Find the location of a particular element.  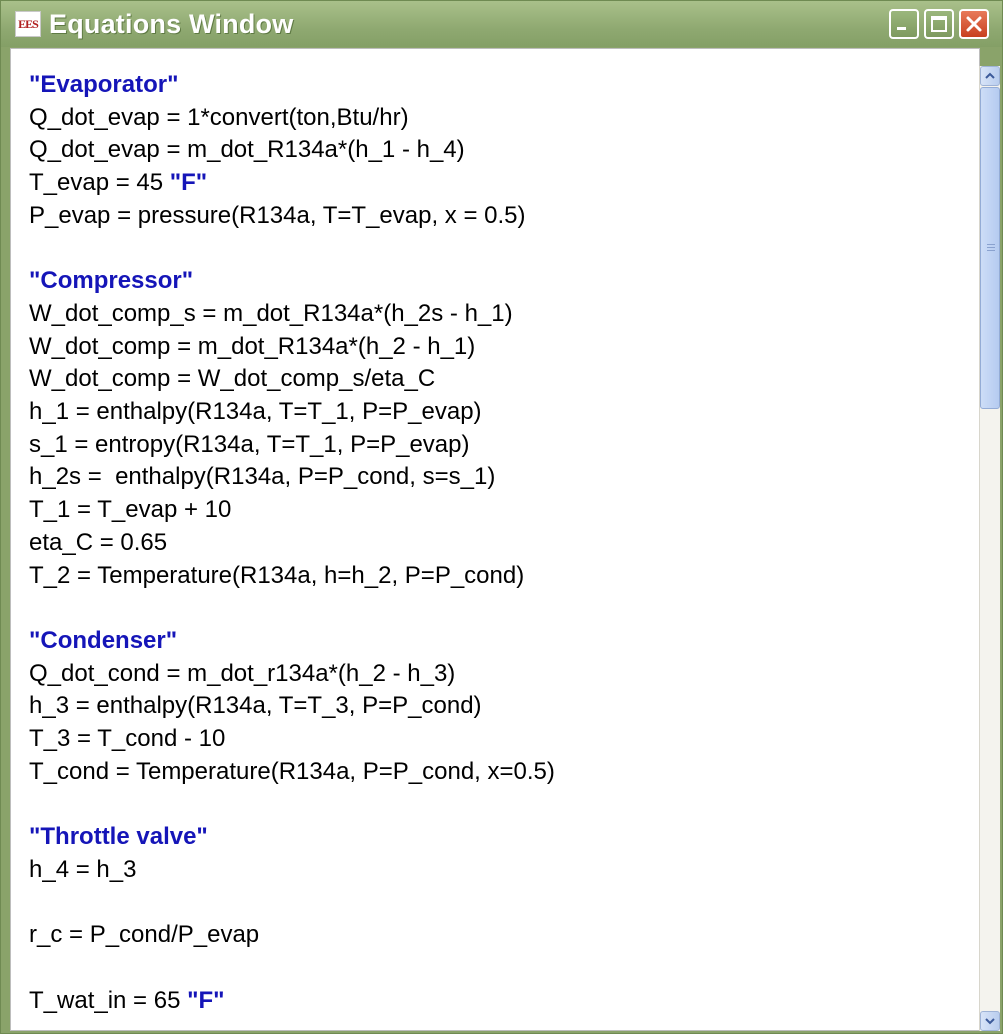

equation-line: W_dot_comp = m_dot_R134a*(h_2 - h_1) is located at coordinates (252, 347).